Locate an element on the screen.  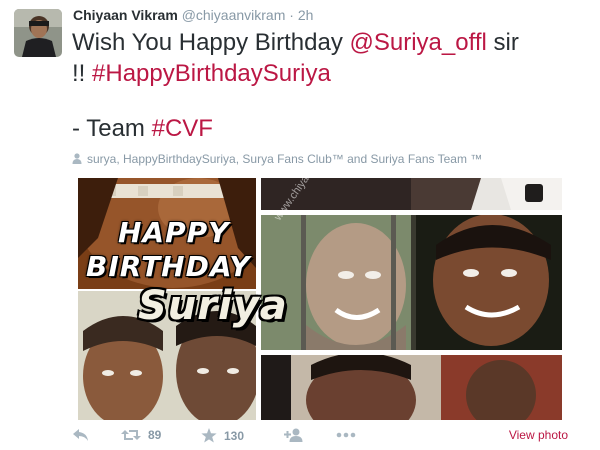
photo-panel is located at coordinates (411, 387).